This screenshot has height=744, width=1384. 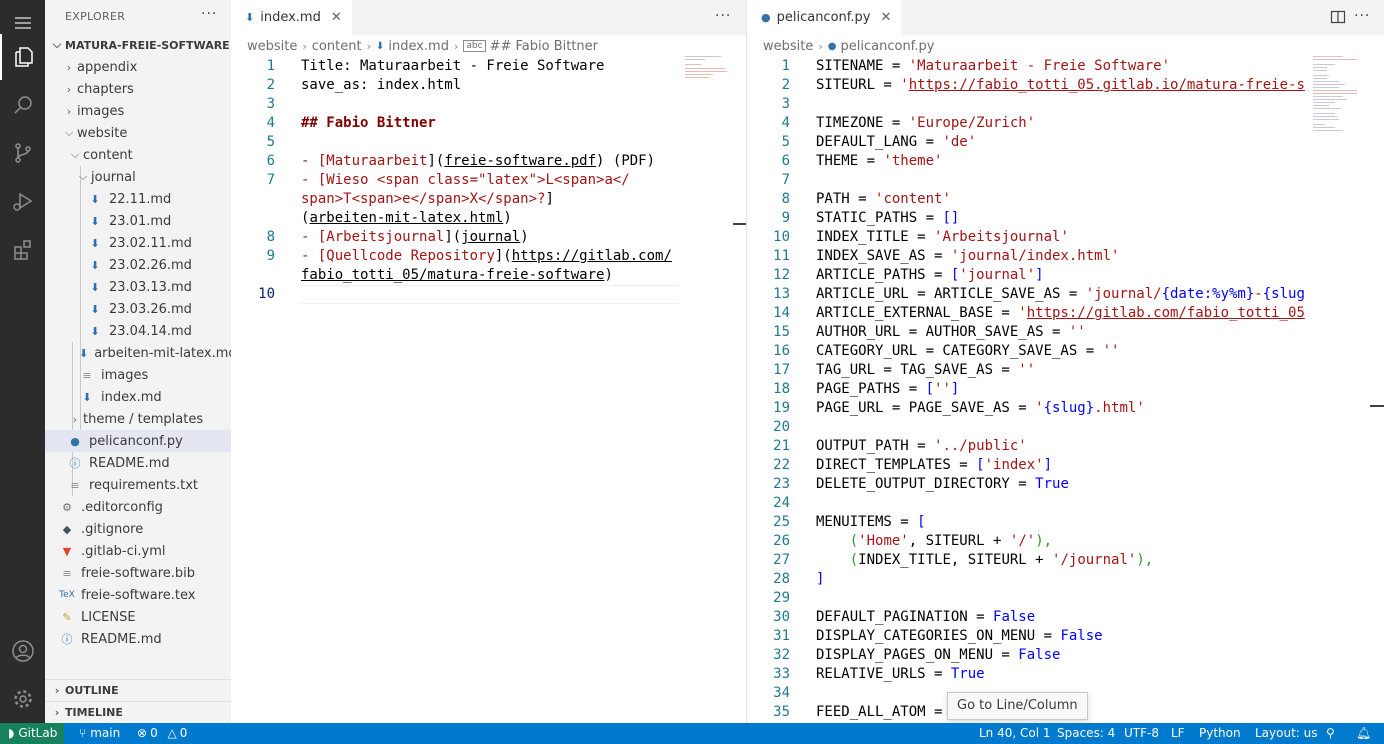 What do you see at coordinates (150, 331) in the screenshot?
I see `tree-label: 23.04.14.md` at bounding box center [150, 331].